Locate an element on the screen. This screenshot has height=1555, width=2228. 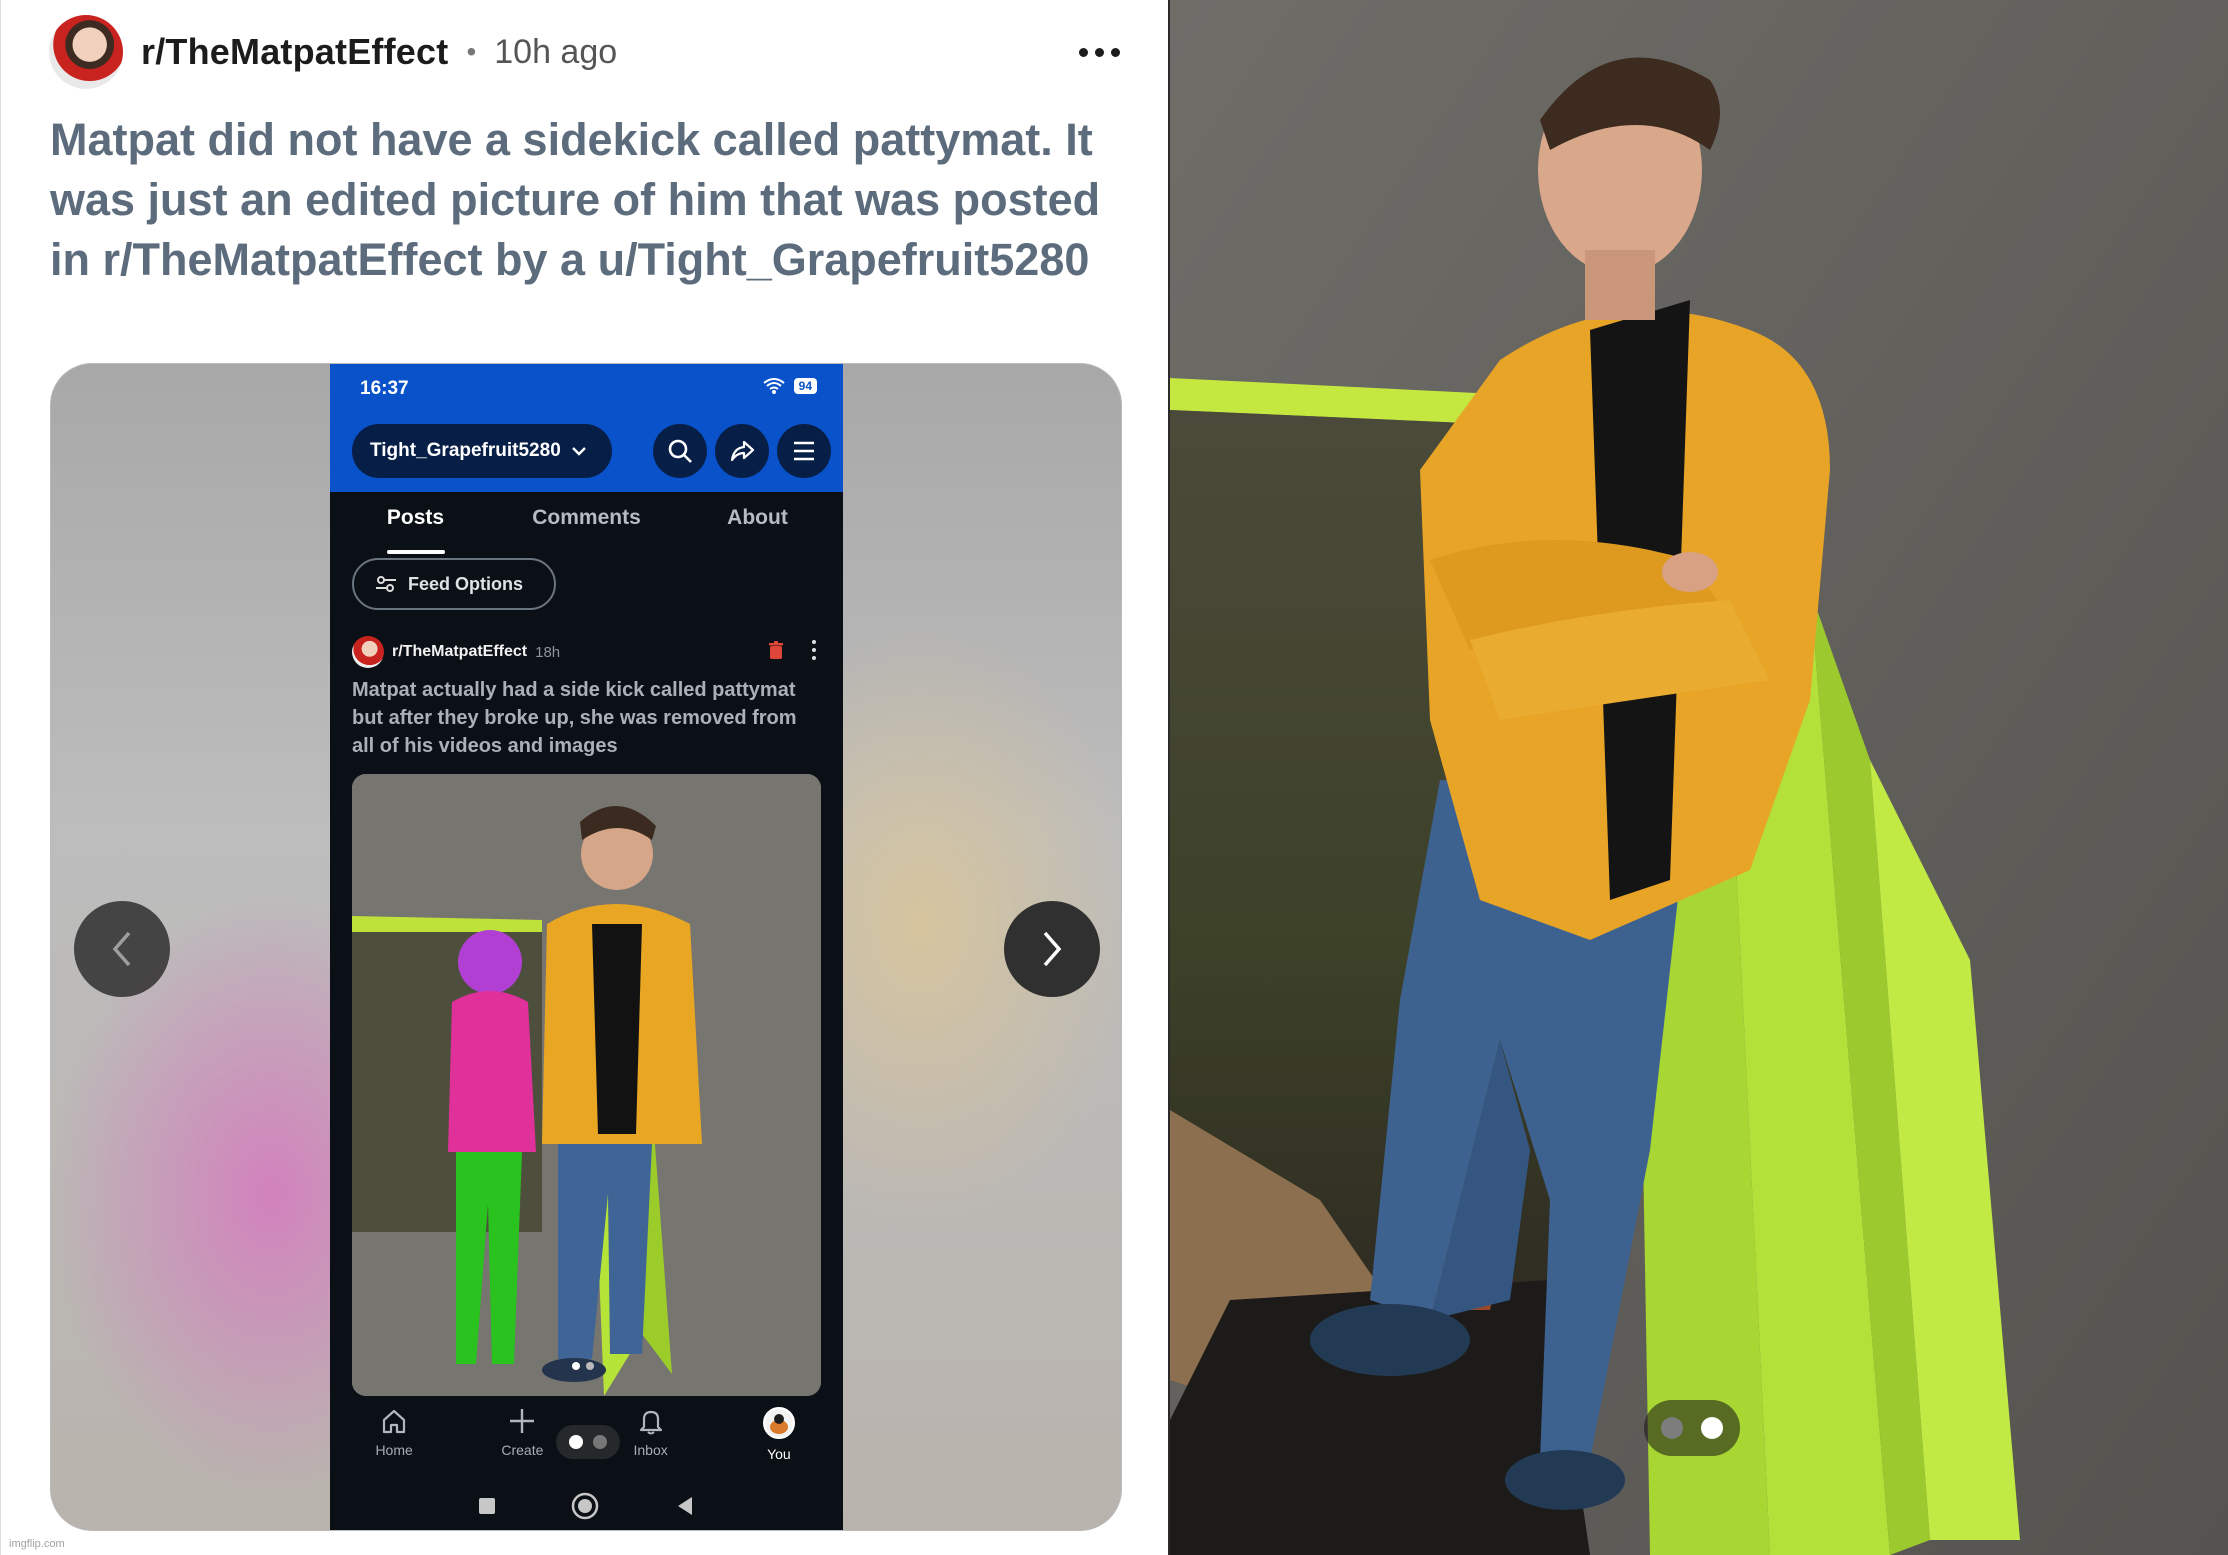
tab-comments: Comments is located at coordinates (586, 522).